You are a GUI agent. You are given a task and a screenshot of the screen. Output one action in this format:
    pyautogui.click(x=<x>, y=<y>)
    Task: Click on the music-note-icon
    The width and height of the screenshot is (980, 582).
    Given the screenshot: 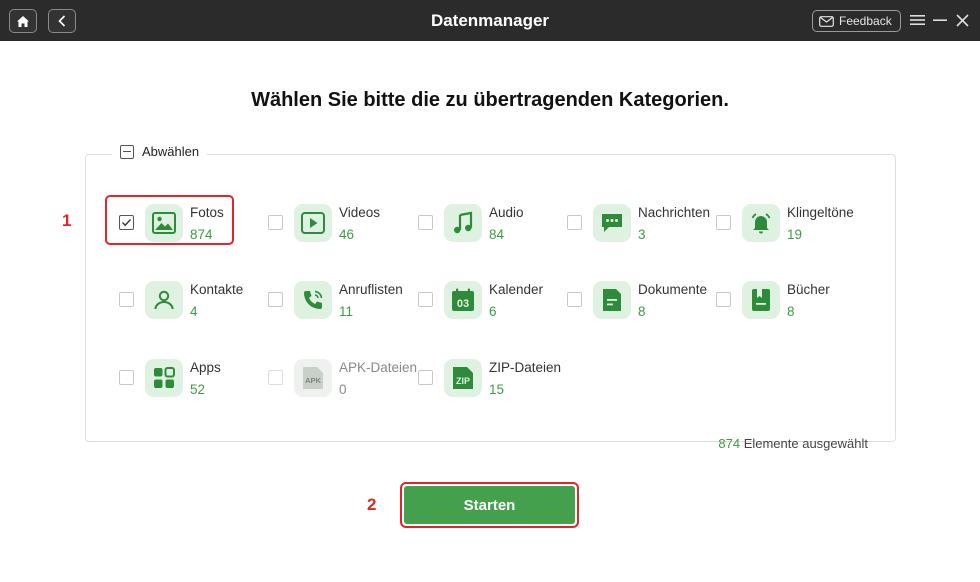 What is the action you would take?
    pyautogui.click(x=463, y=223)
    